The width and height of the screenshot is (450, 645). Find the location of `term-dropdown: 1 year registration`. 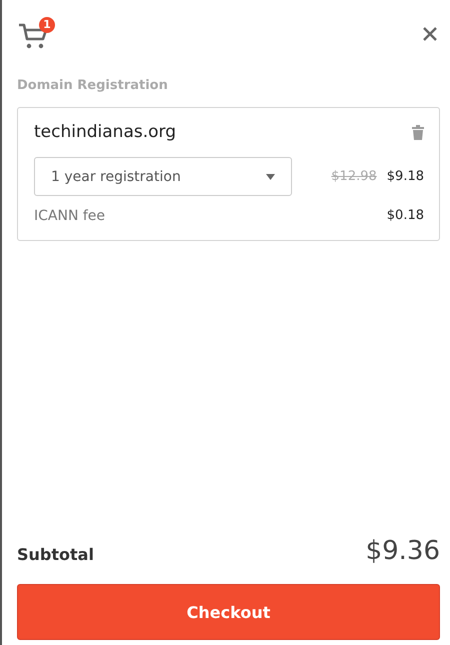

term-dropdown: 1 year registration is located at coordinates (163, 176).